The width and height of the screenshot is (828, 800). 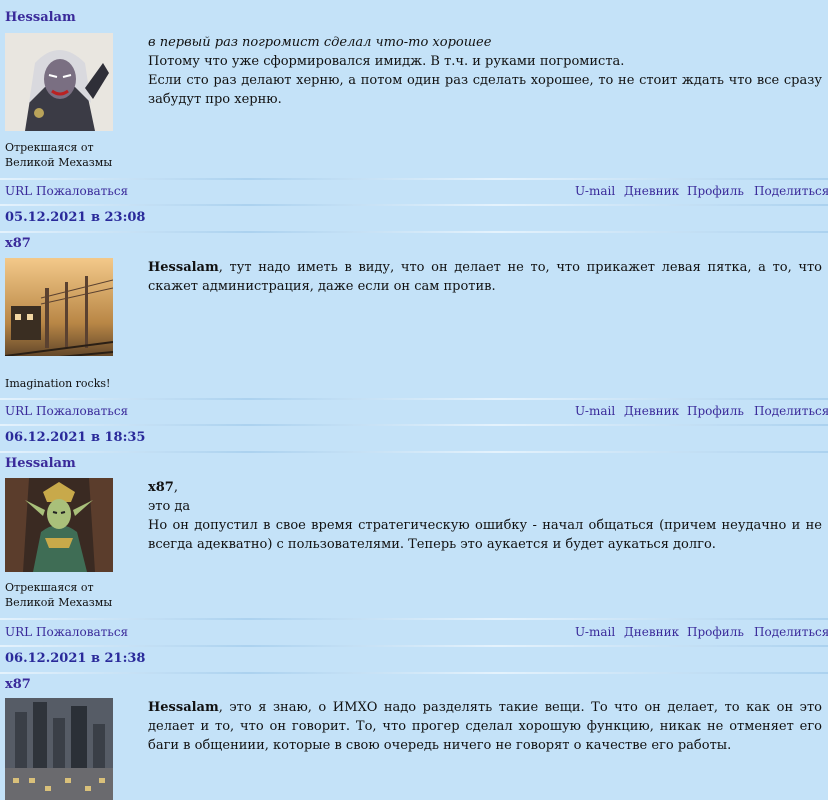 What do you see at coordinates (75, 217) in the screenshot?
I see `comment-date: 05.12.2021 в 23:08` at bounding box center [75, 217].